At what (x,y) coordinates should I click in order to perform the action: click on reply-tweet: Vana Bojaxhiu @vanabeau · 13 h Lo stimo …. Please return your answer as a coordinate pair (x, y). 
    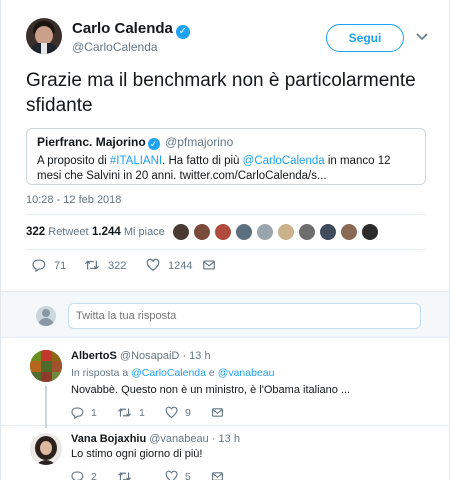
    Looking at the image, I should click on (225, 453).